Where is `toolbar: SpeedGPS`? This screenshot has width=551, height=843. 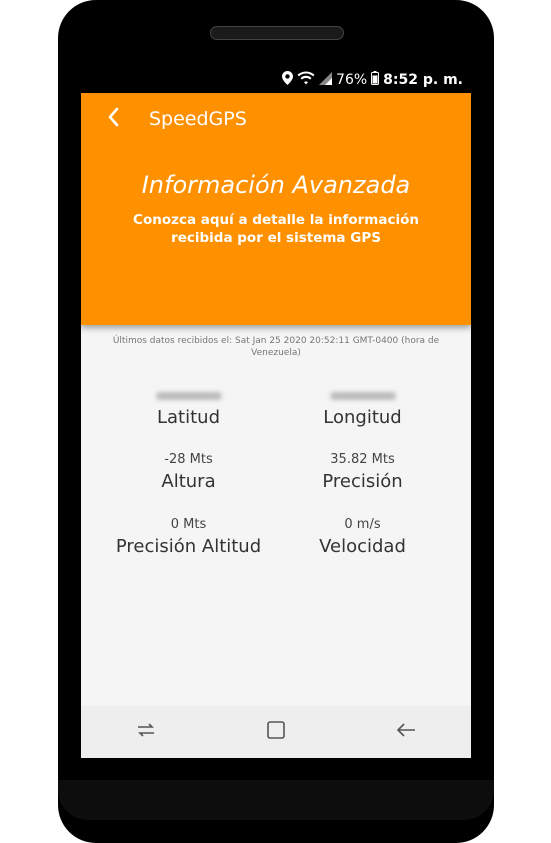
toolbar: SpeedGPS is located at coordinates (276, 119).